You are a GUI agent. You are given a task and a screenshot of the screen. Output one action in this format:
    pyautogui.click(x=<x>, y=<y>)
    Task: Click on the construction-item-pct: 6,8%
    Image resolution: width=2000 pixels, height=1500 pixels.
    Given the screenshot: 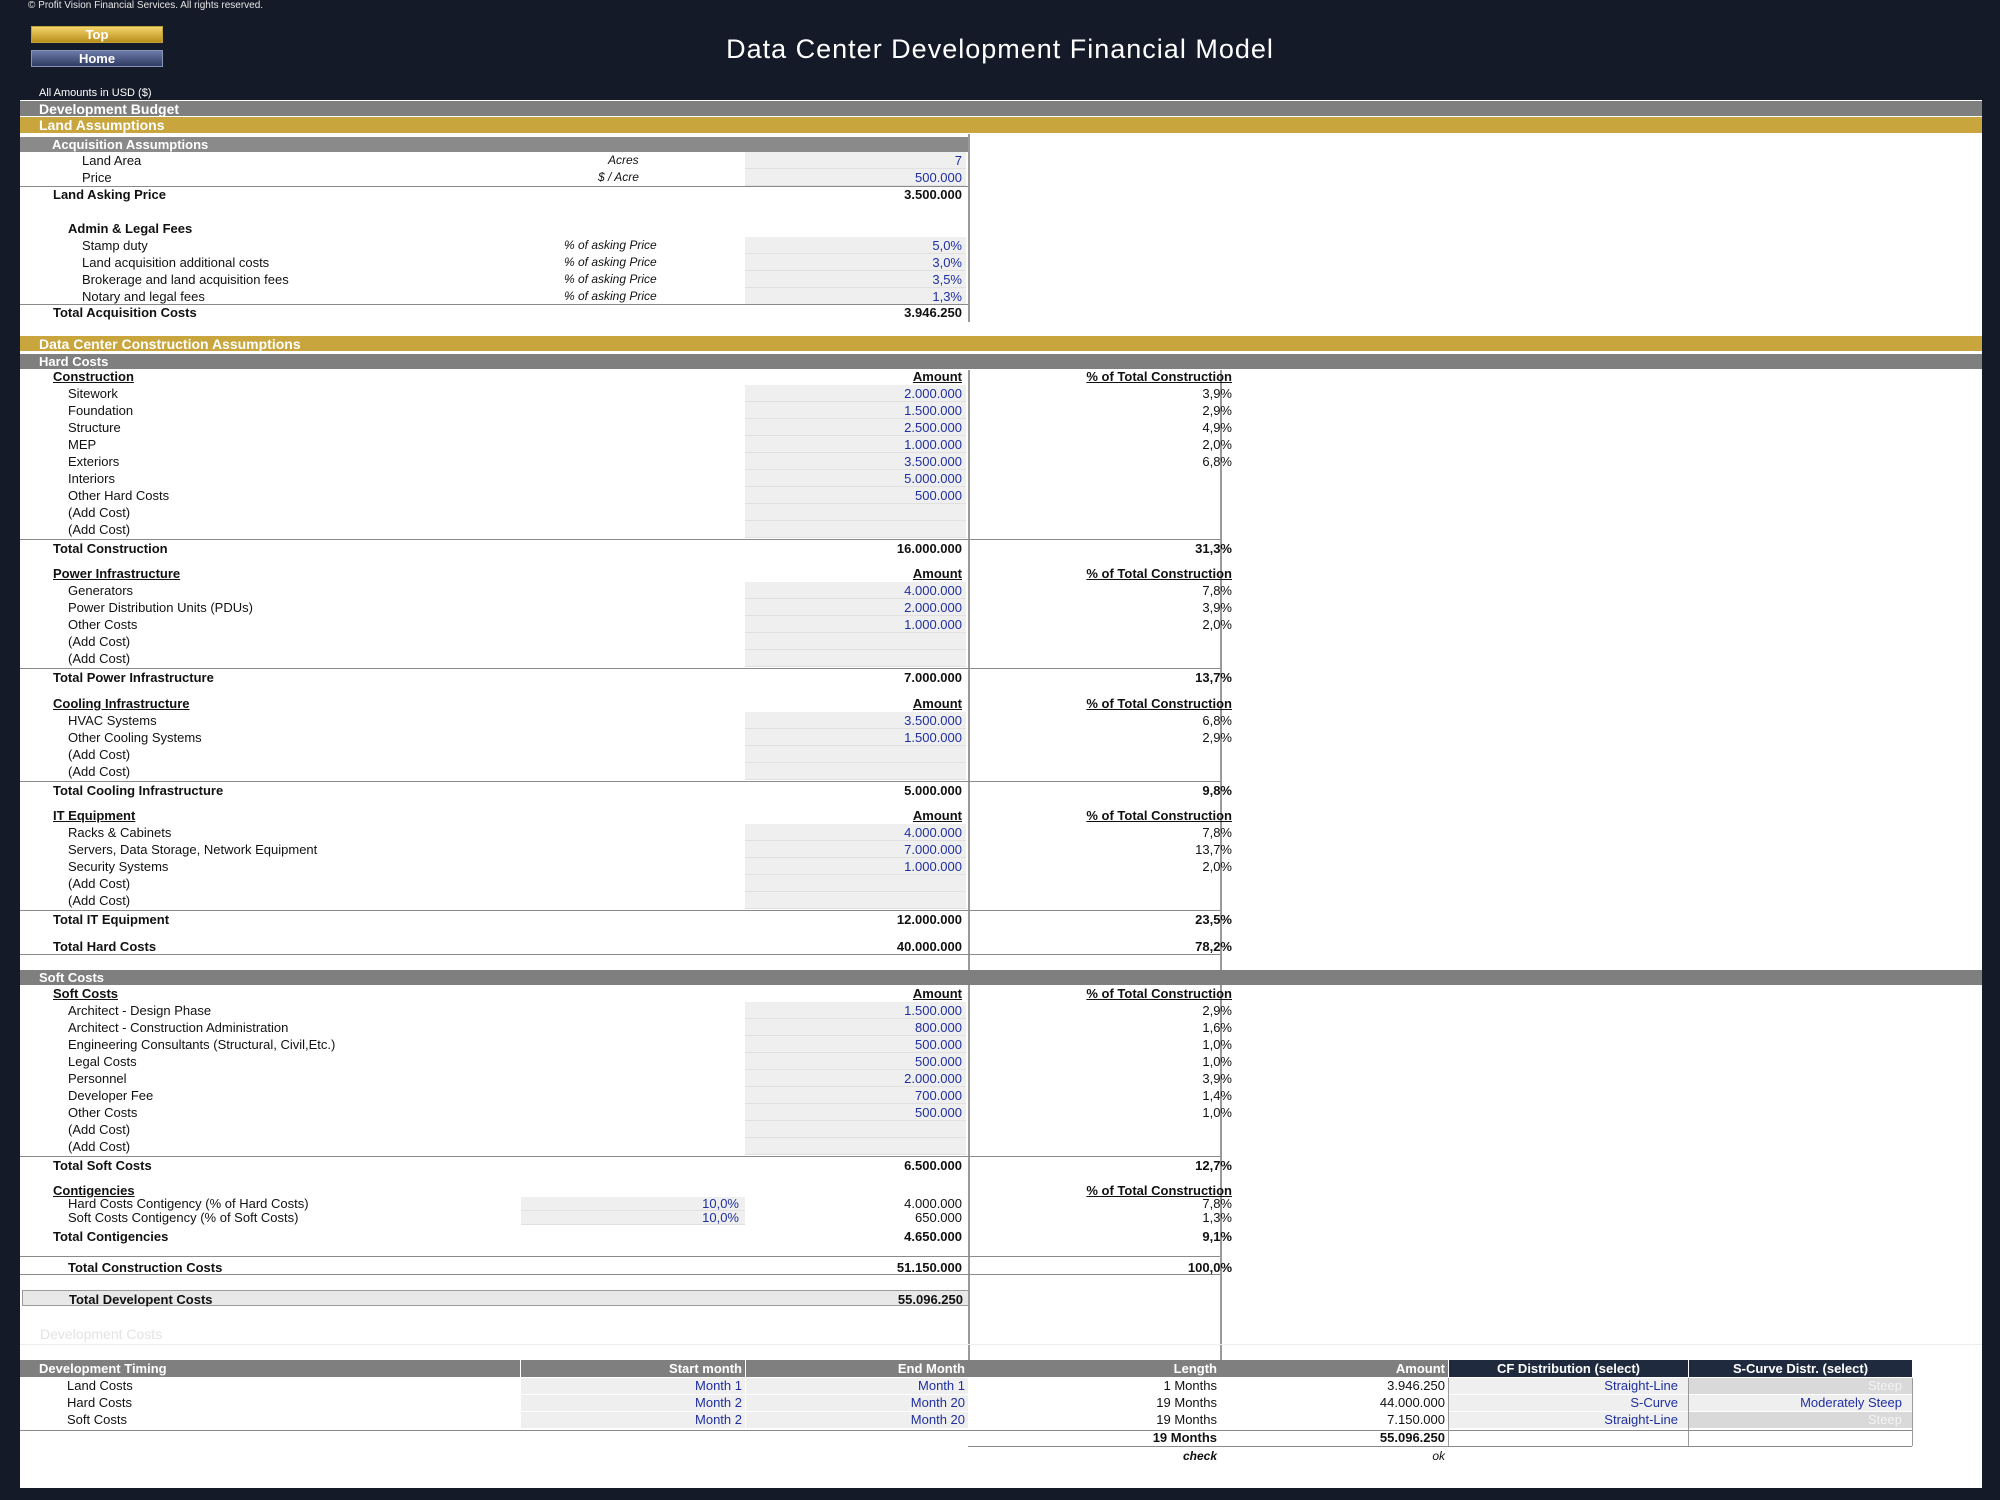 What is the action you would take?
    pyautogui.click(x=1217, y=461)
    